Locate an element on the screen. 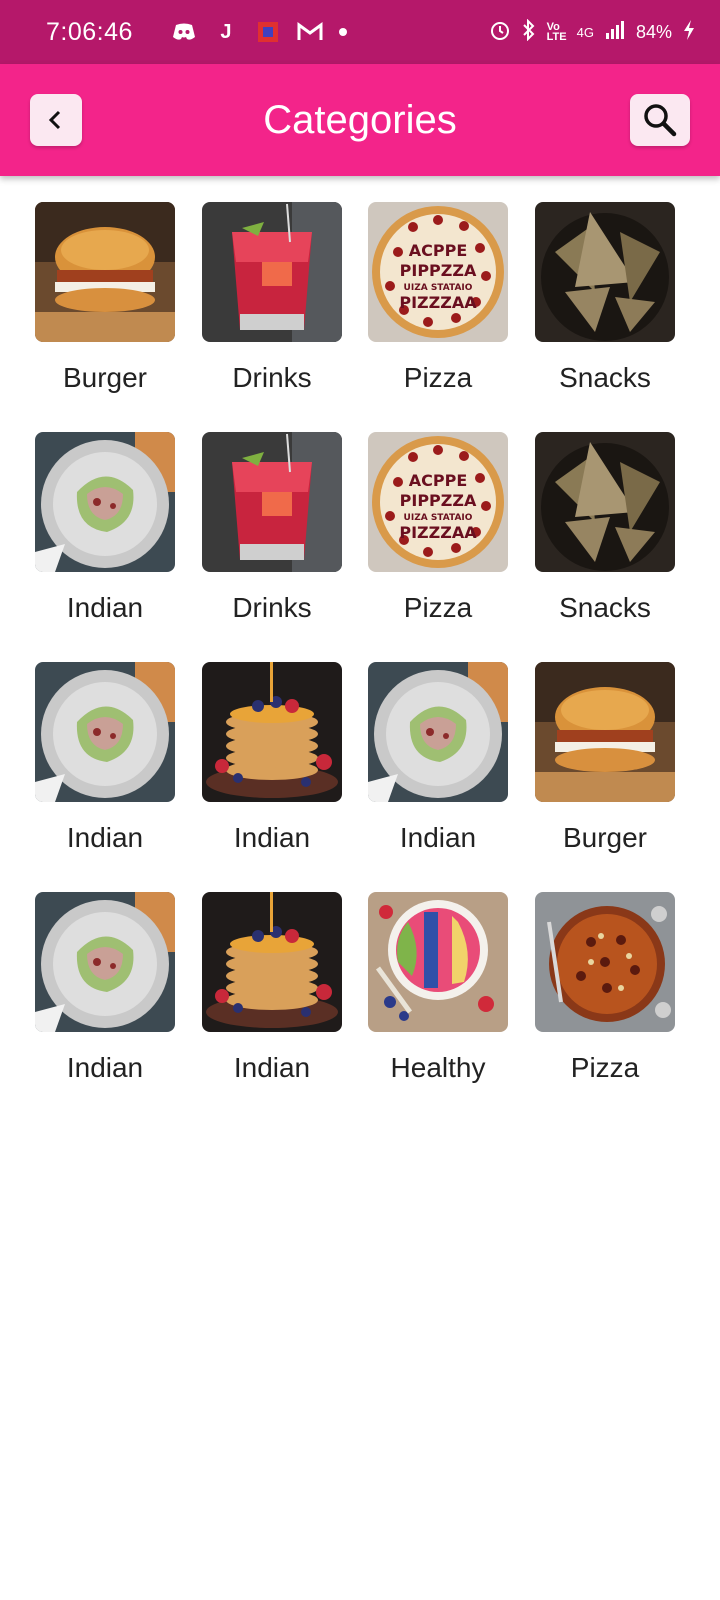 This screenshot has height=1600, width=720. category-tile-healthy: Healthy is located at coordinates (438, 988).